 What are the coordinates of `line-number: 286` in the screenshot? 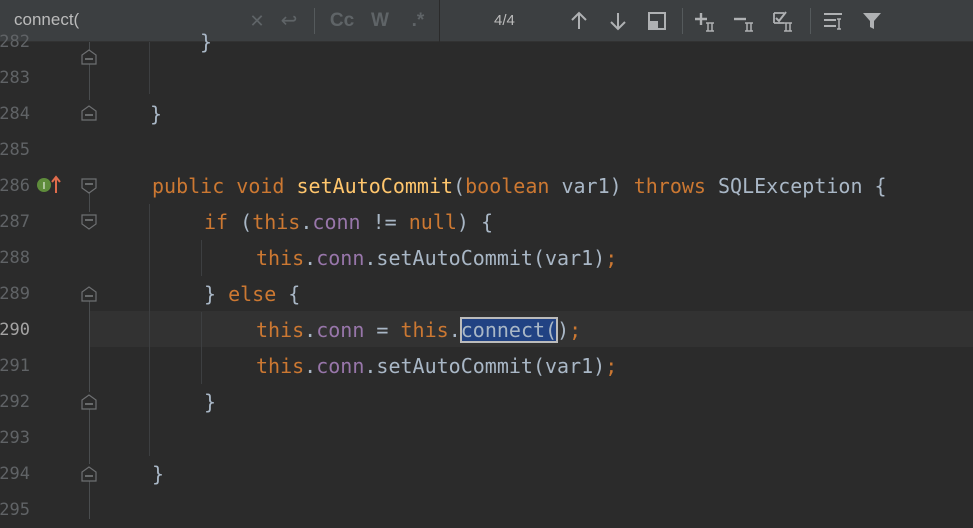 It's located at (15, 186).